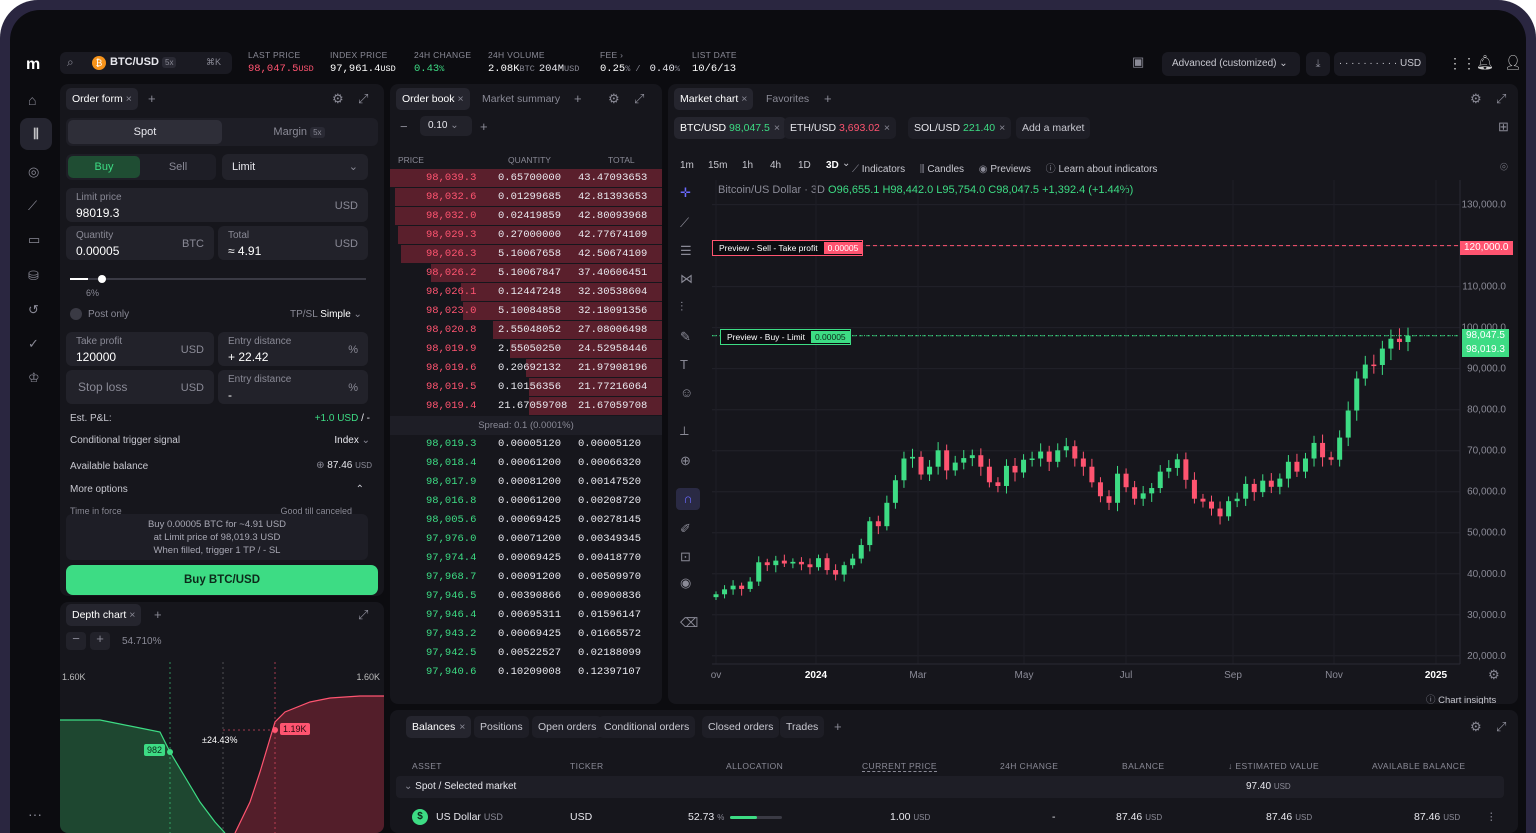 The width and height of the screenshot is (1536, 833). Describe the element at coordinates (526, 216) in the screenshot. I see `ask-row: 98,032.0 0.02419859 42.80093968` at that location.